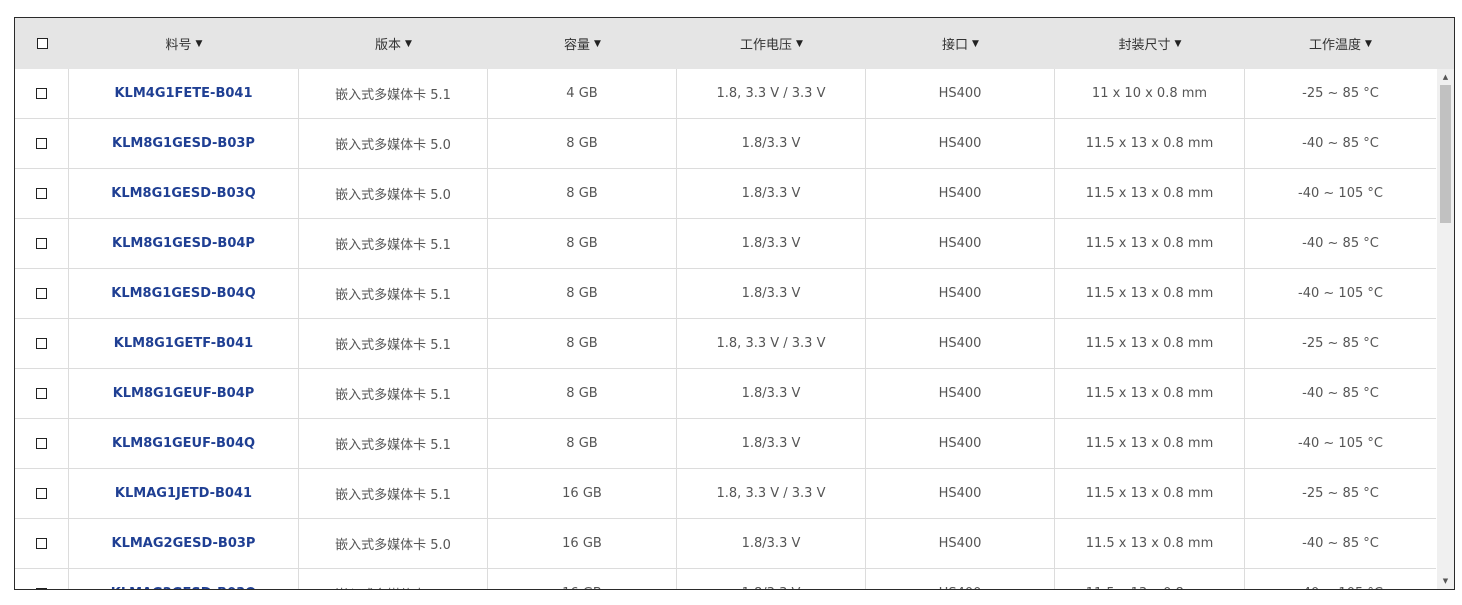  I want to click on select-all-cell, so click(42, 43).